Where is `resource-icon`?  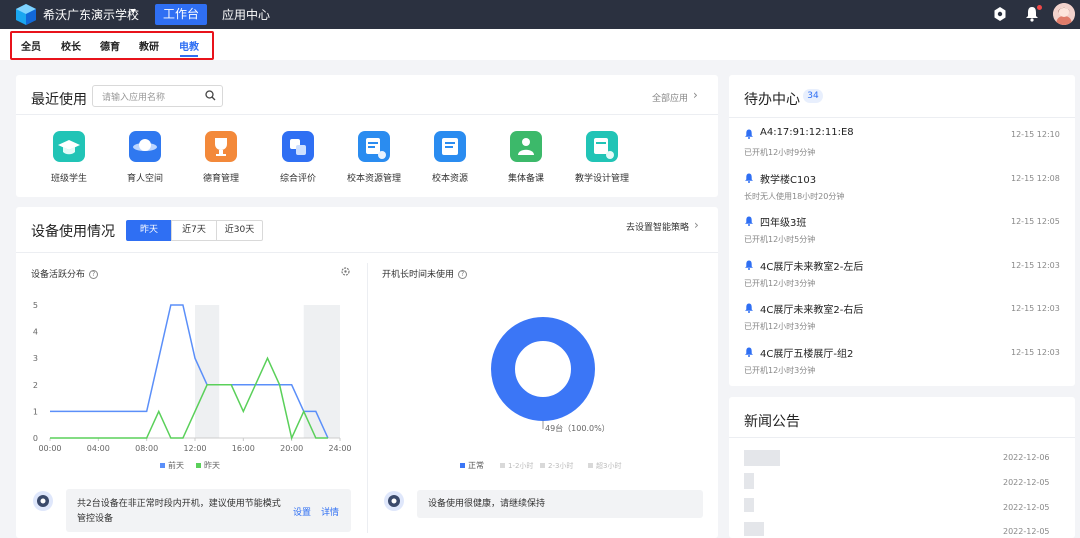
resource-icon is located at coordinates (450, 146).